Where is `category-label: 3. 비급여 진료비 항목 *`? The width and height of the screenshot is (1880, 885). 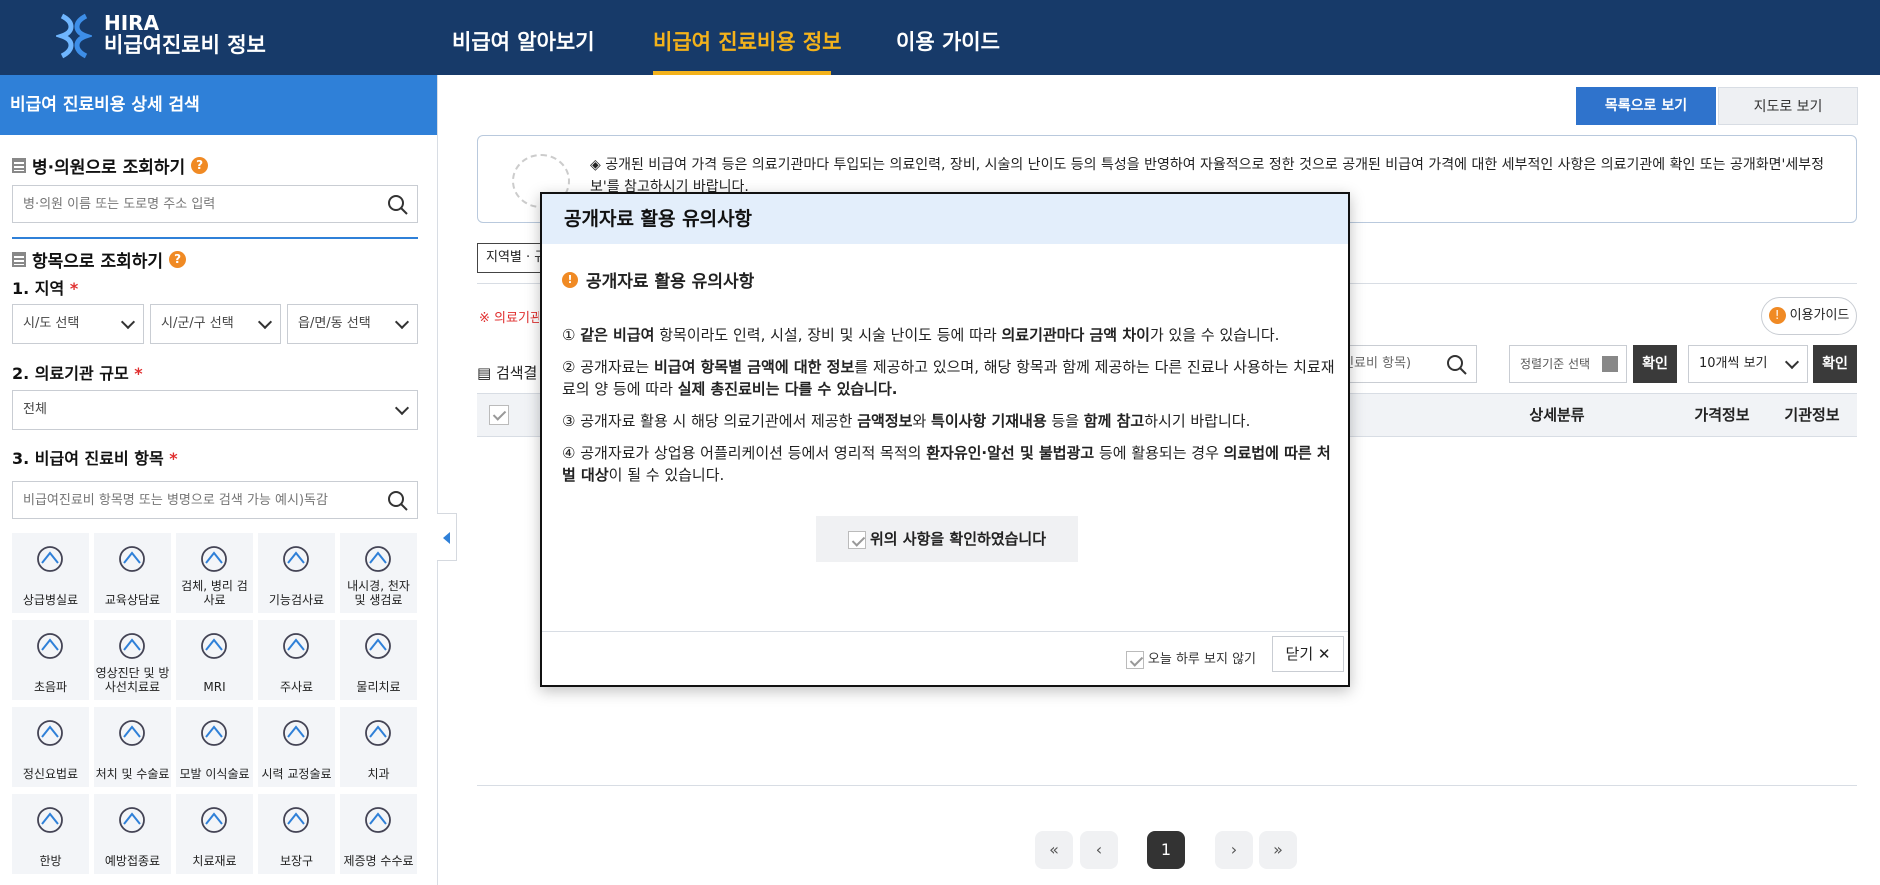 category-label: 3. 비급여 진료비 항목 * is located at coordinates (95, 458).